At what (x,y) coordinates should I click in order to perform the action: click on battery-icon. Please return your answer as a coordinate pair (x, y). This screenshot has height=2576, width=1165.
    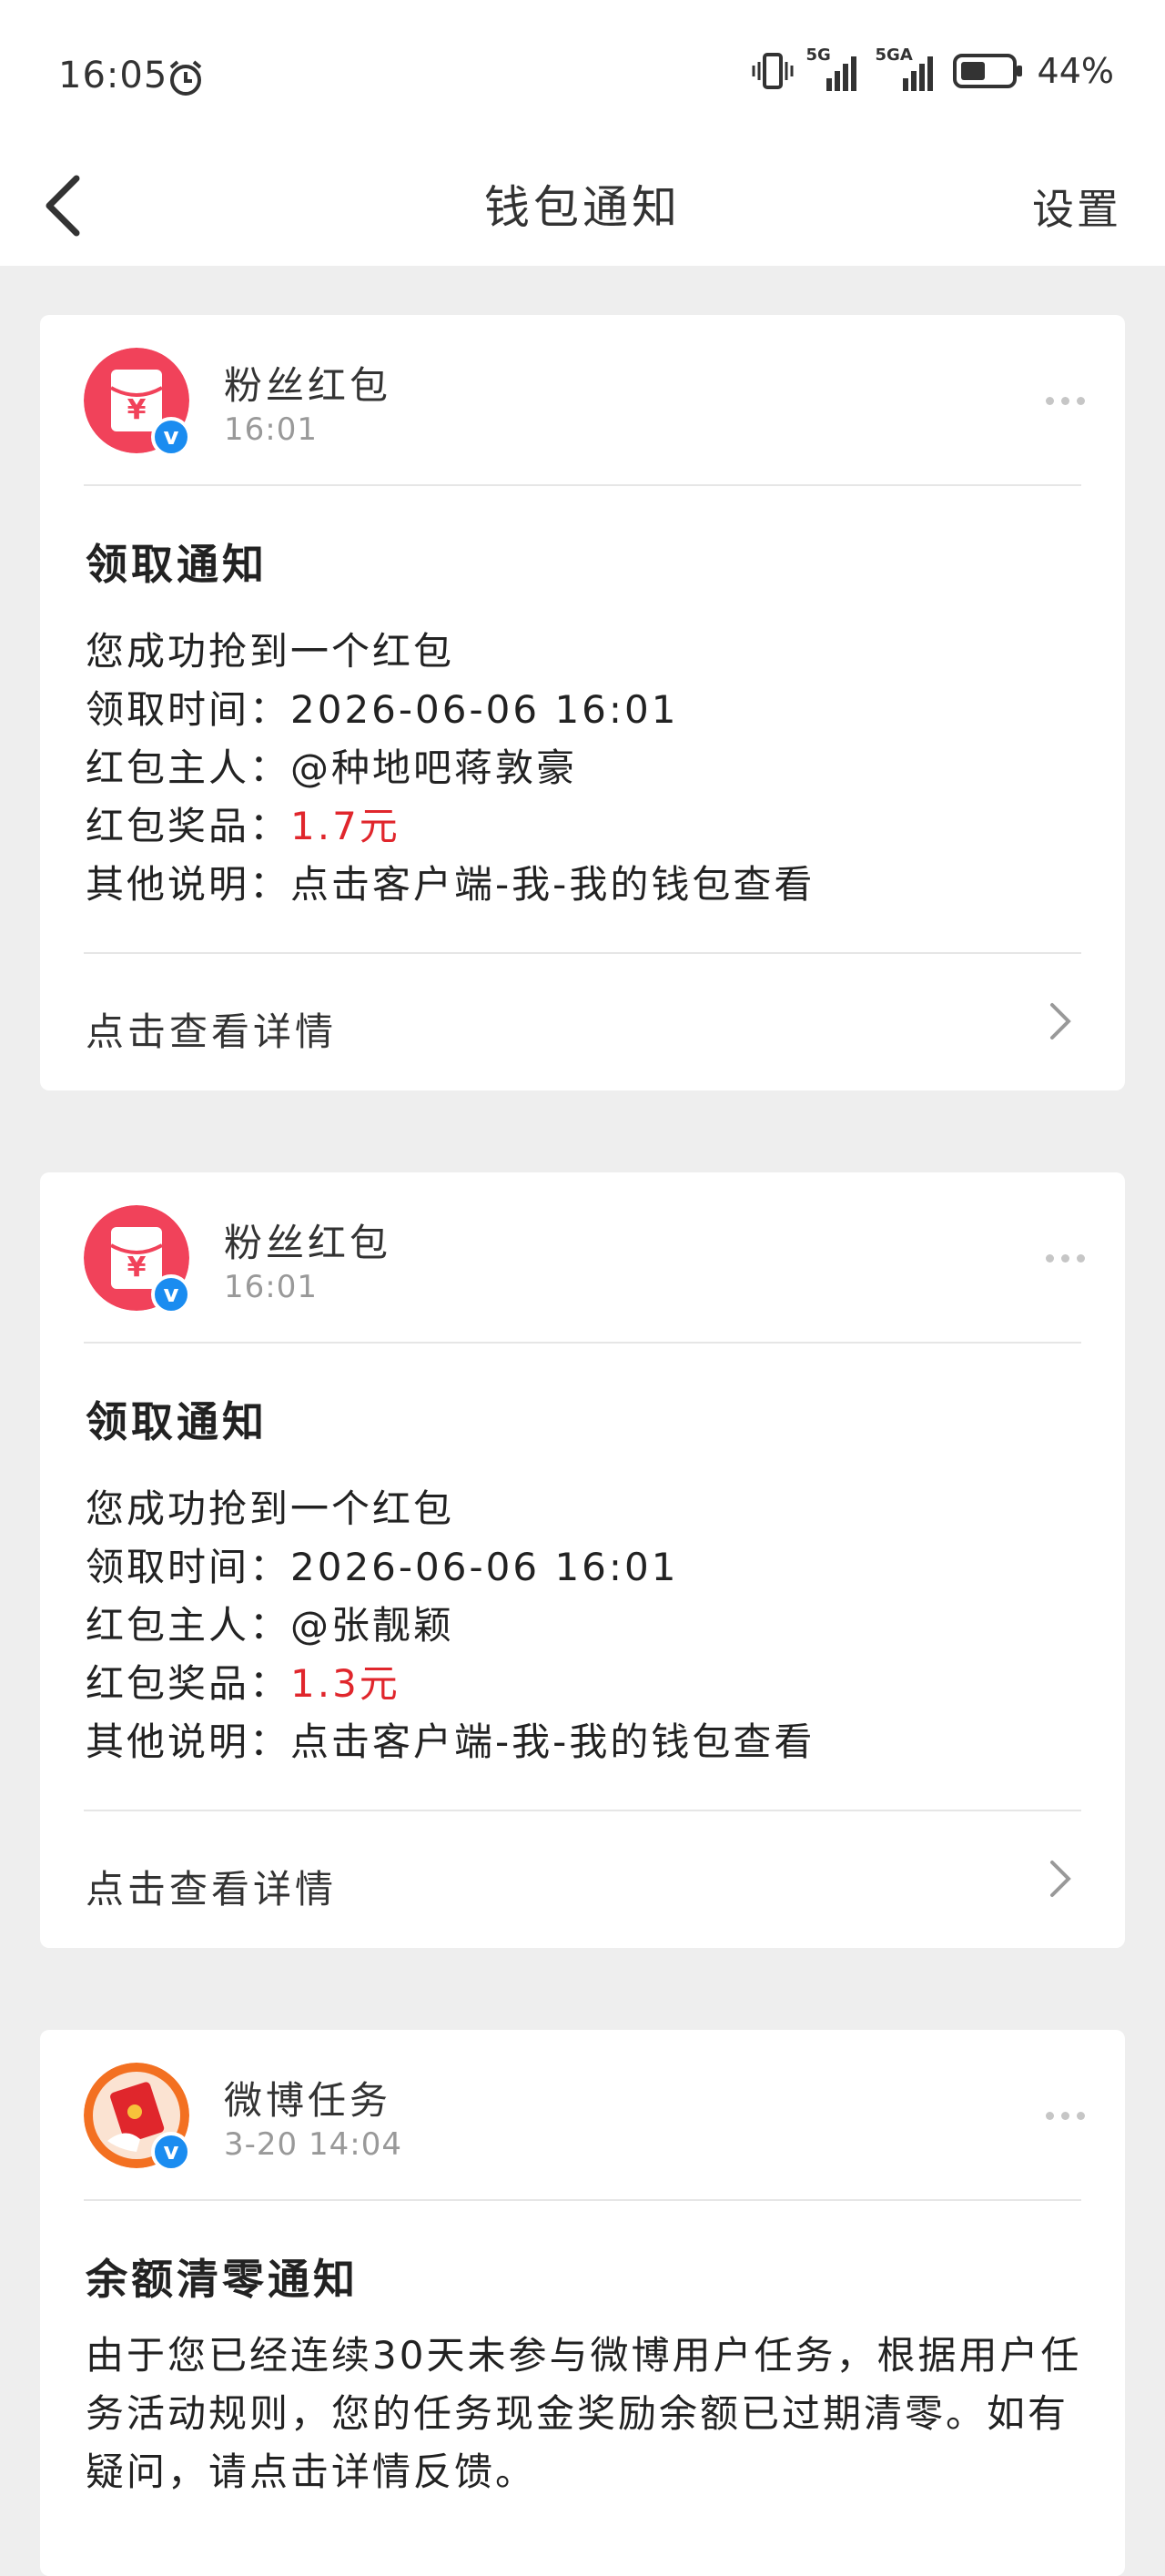
    Looking at the image, I should click on (987, 71).